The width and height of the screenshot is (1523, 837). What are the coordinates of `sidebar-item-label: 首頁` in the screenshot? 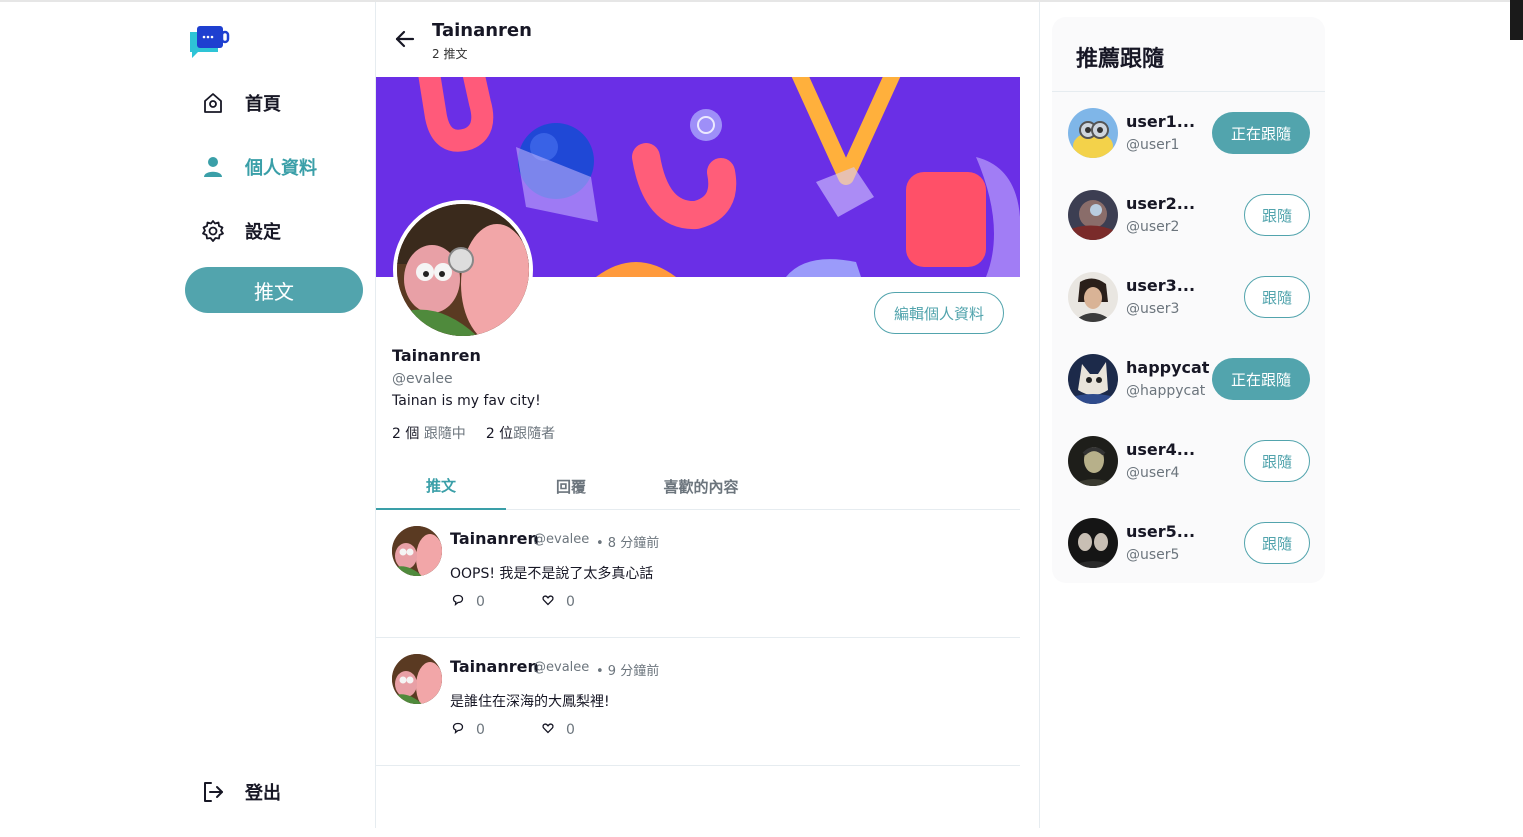 It's located at (263, 104).